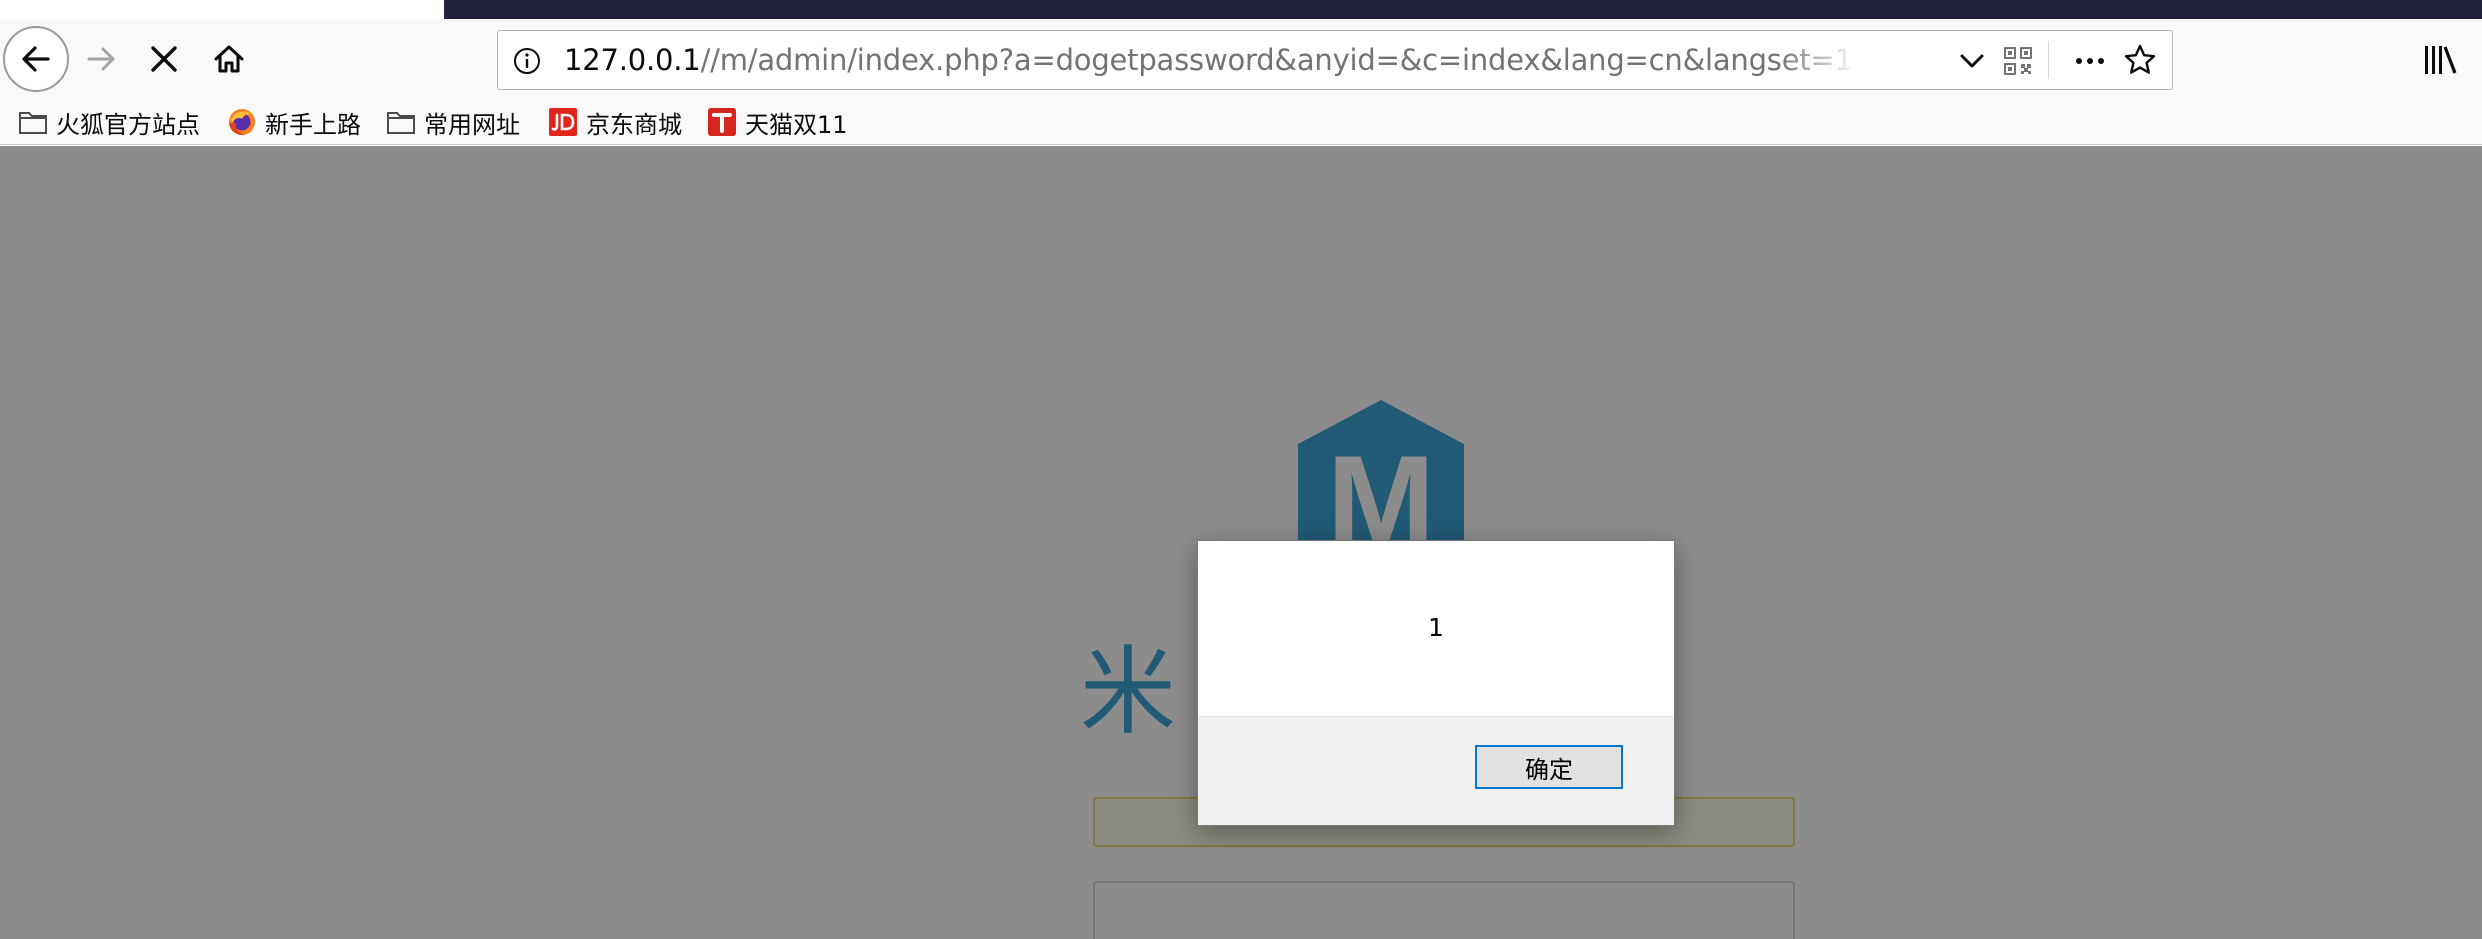 The height and width of the screenshot is (939, 2482). I want to click on close-icon, so click(164, 59).